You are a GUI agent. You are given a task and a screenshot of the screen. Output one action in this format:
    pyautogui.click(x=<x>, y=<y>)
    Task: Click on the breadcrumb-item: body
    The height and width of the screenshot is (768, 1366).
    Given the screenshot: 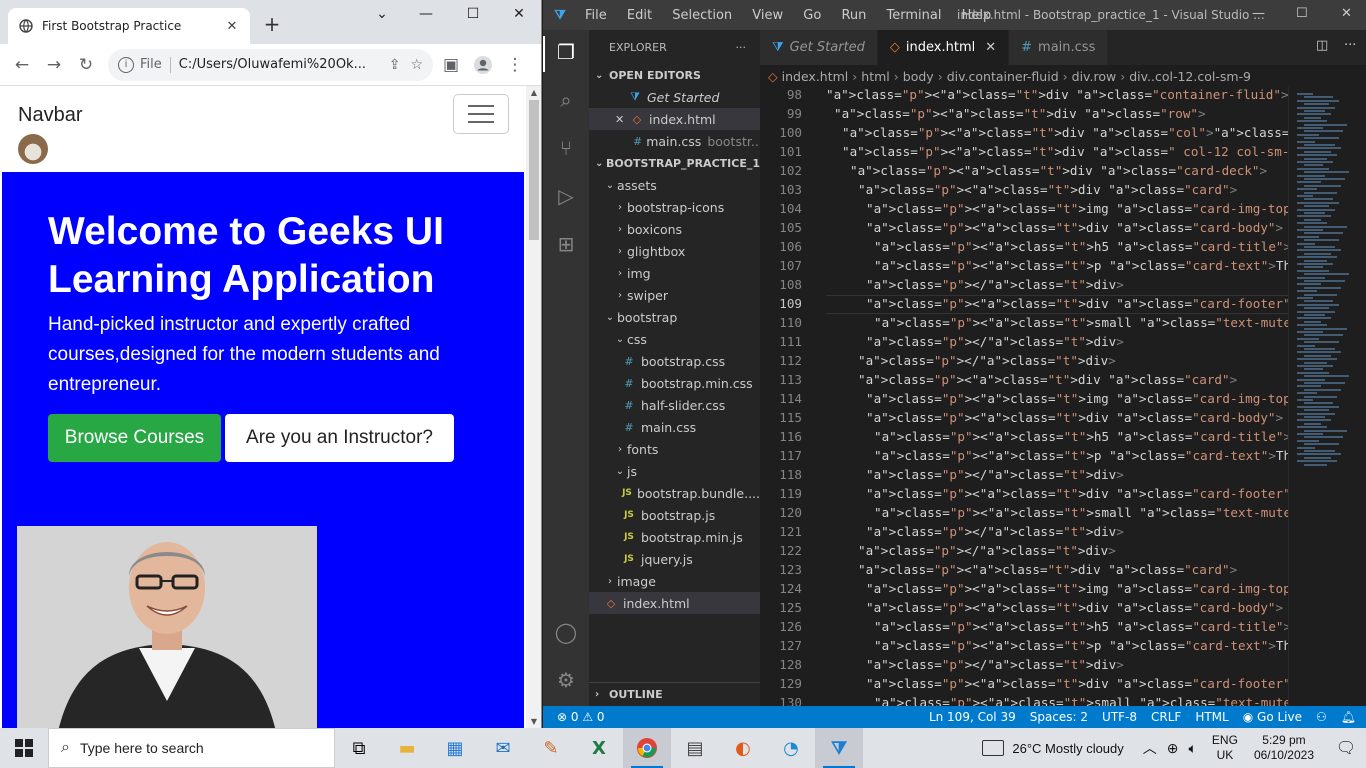 What is the action you would take?
    pyautogui.click(x=918, y=76)
    